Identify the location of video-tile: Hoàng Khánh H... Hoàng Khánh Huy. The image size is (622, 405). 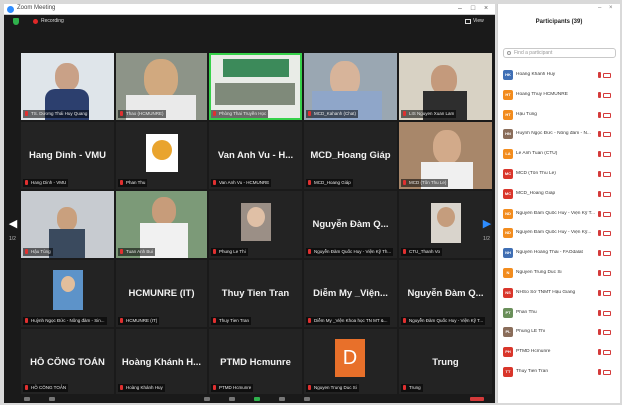
(161, 361).